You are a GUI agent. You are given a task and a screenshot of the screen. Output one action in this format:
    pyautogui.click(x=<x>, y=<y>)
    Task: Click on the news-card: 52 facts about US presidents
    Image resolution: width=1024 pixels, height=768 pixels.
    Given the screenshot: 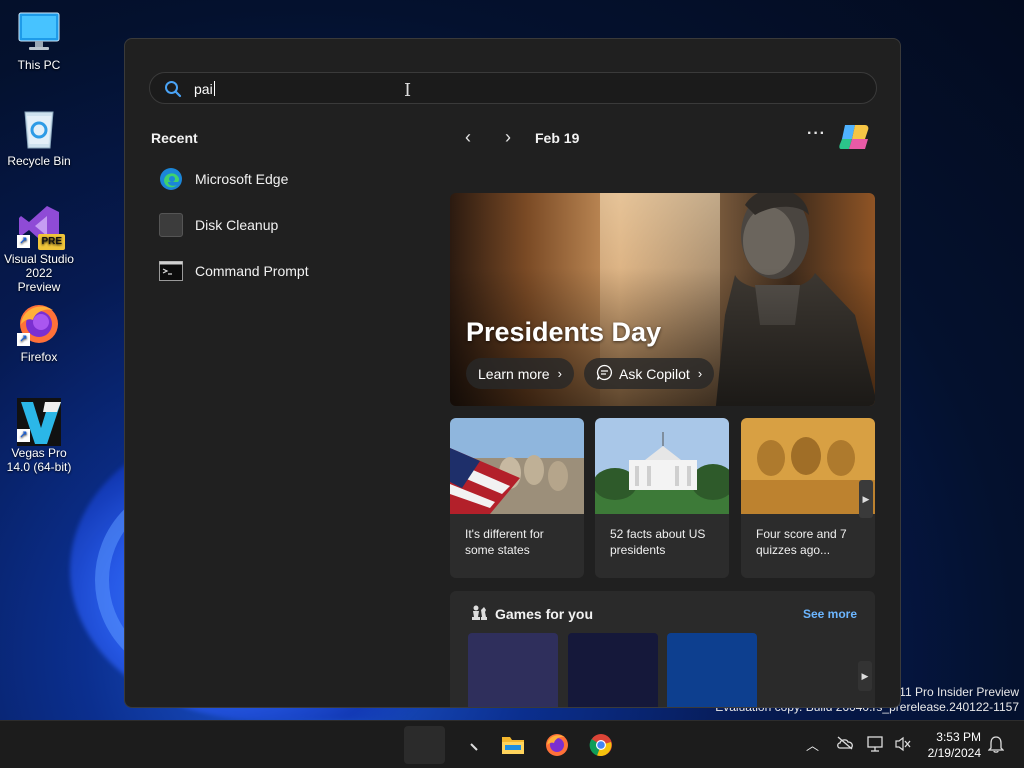 What is the action you would take?
    pyautogui.click(x=662, y=498)
    